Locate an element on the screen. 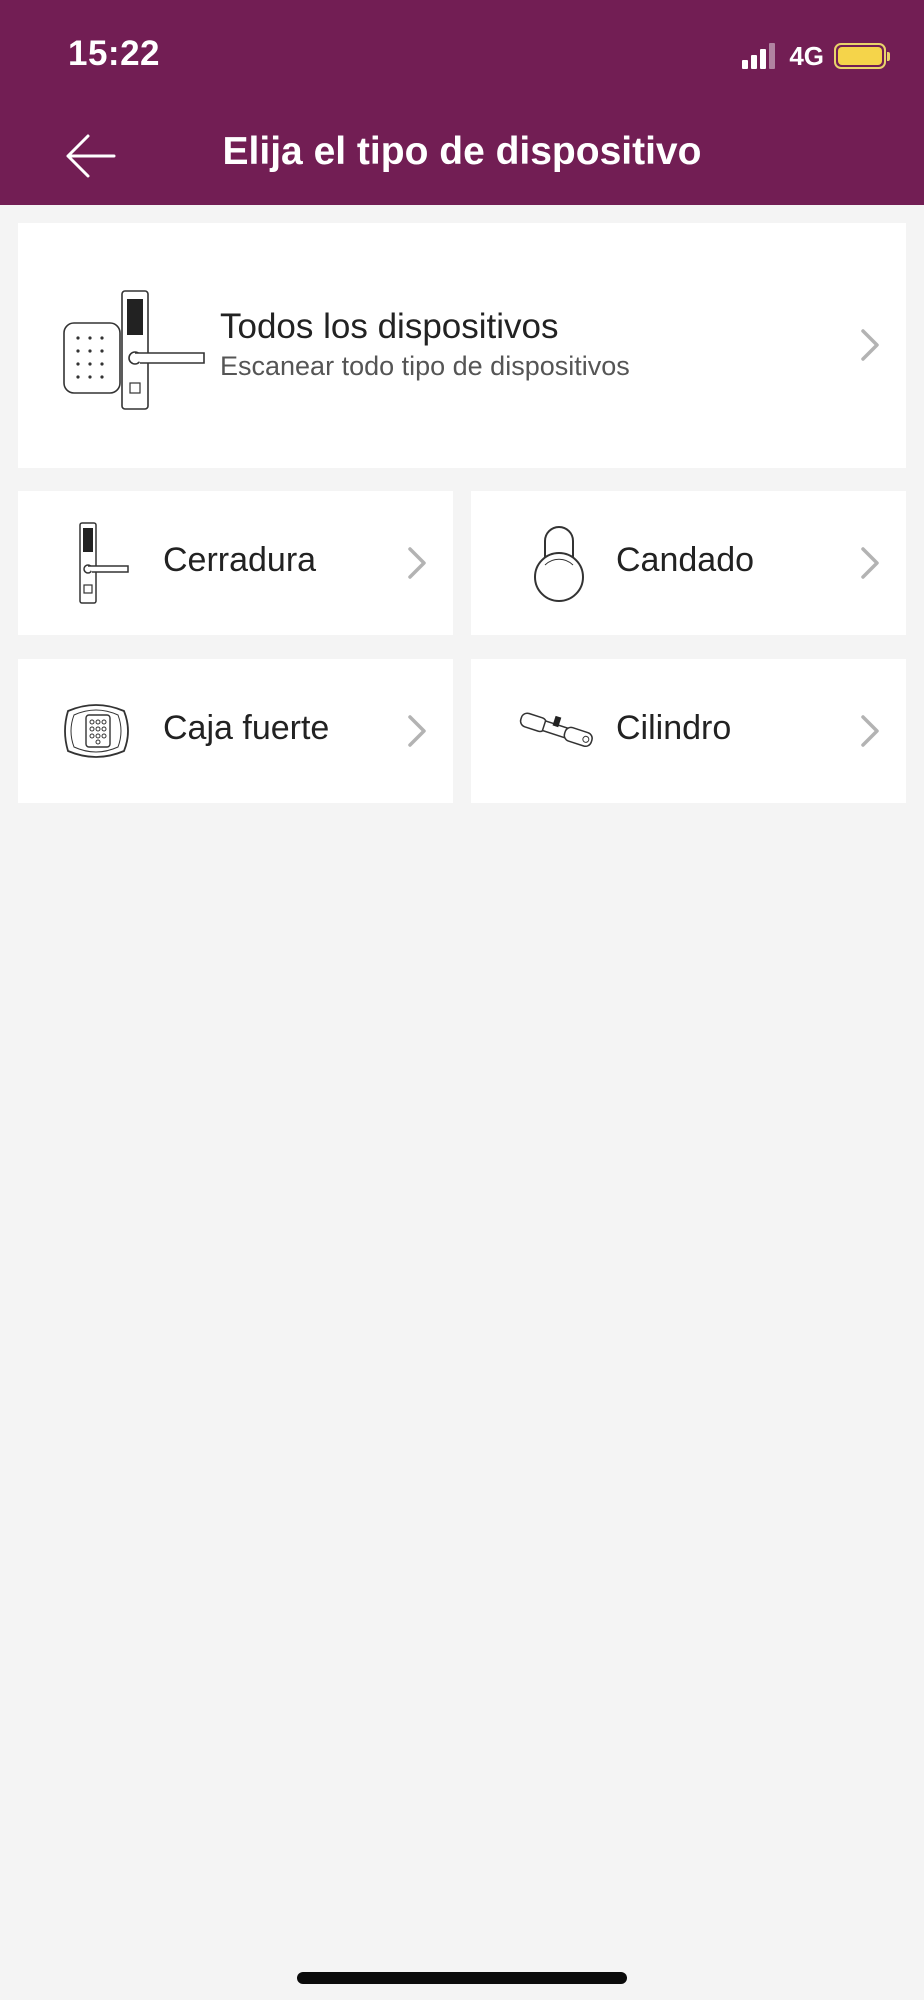  device-type-label: Caja fuerte is located at coordinates (246, 728).